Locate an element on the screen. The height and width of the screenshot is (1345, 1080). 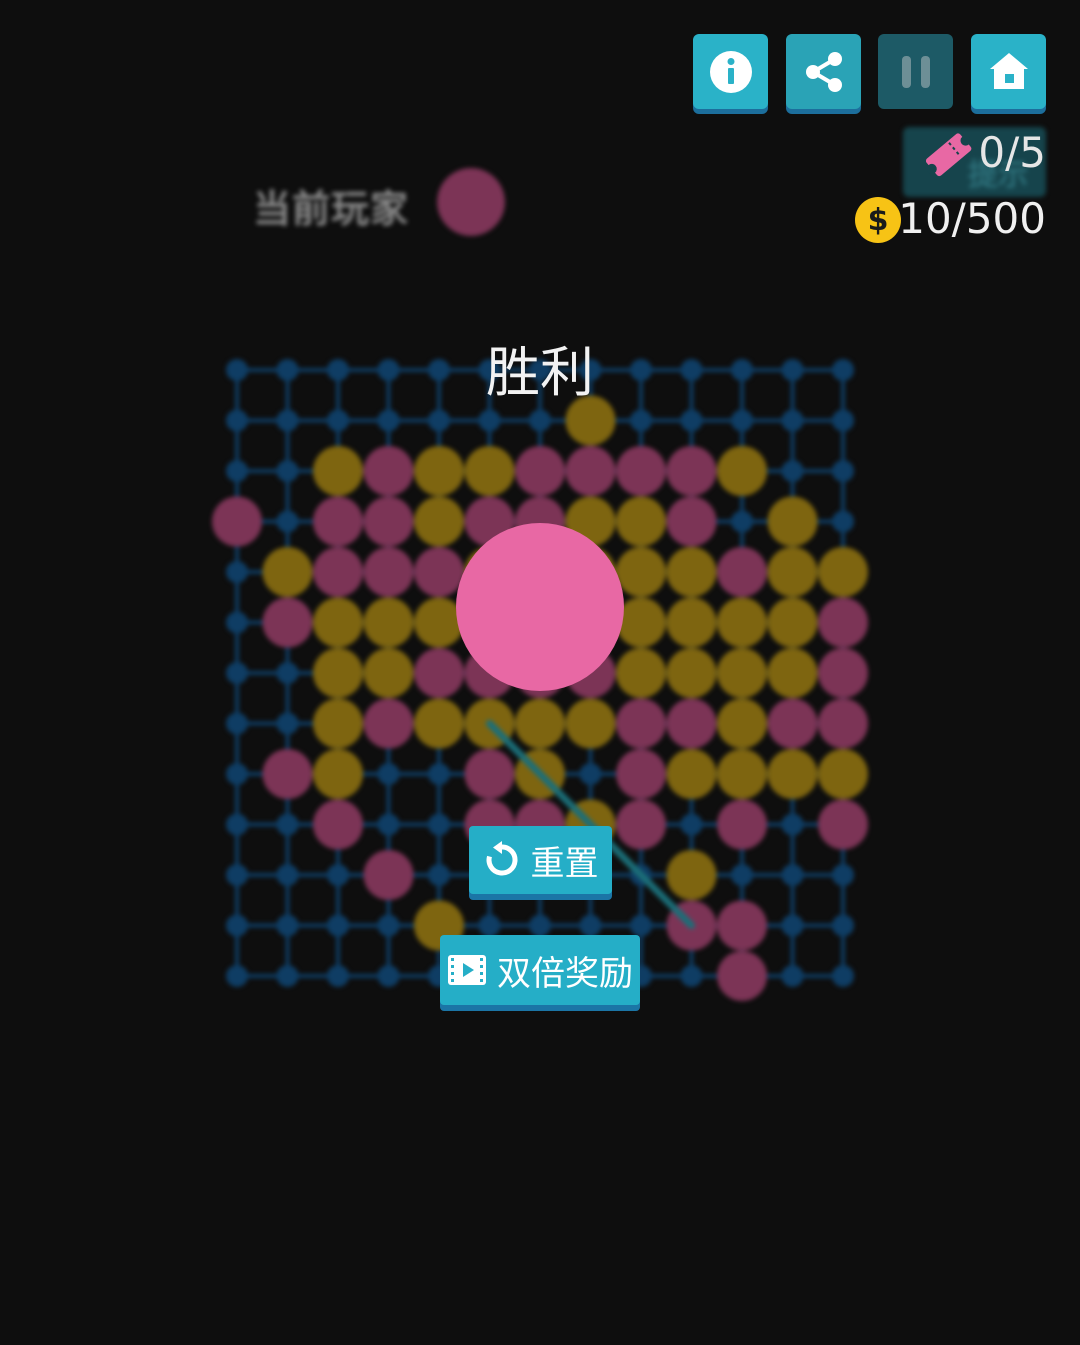
info-button is located at coordinates (730, 71).